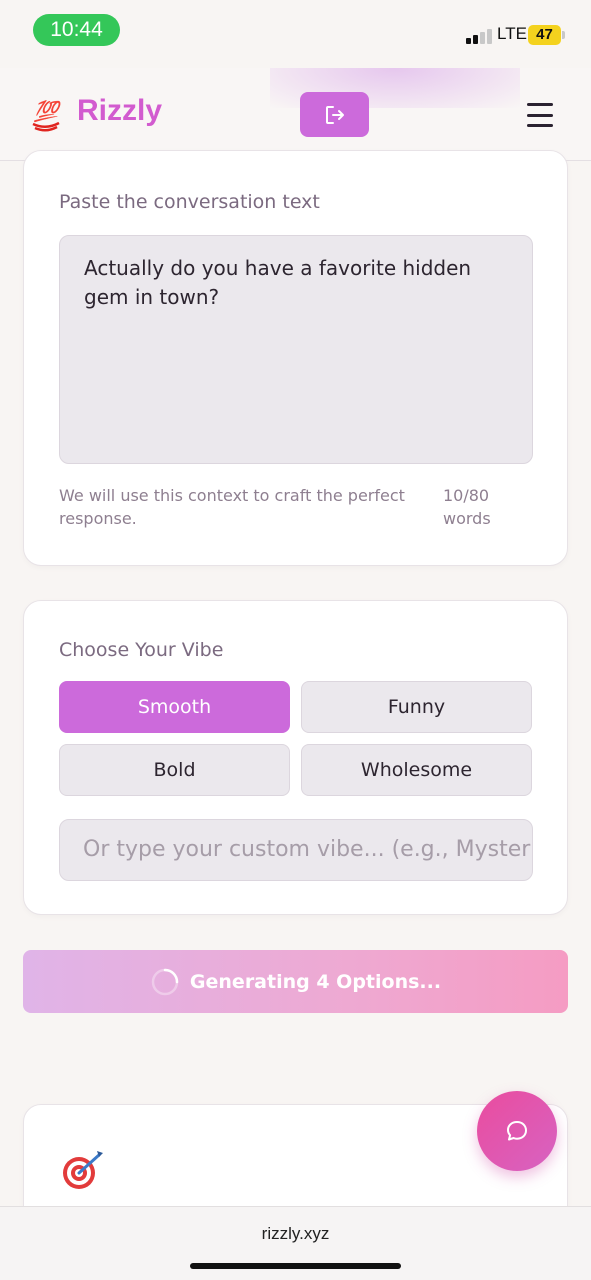 Image resolution: width=591 pixels, height=1280 pixels. What do you see at coordinates (48, 111) in the screenshot?
I see `logo-emoji-glyph: 💯` at bounding box center [48, 111].